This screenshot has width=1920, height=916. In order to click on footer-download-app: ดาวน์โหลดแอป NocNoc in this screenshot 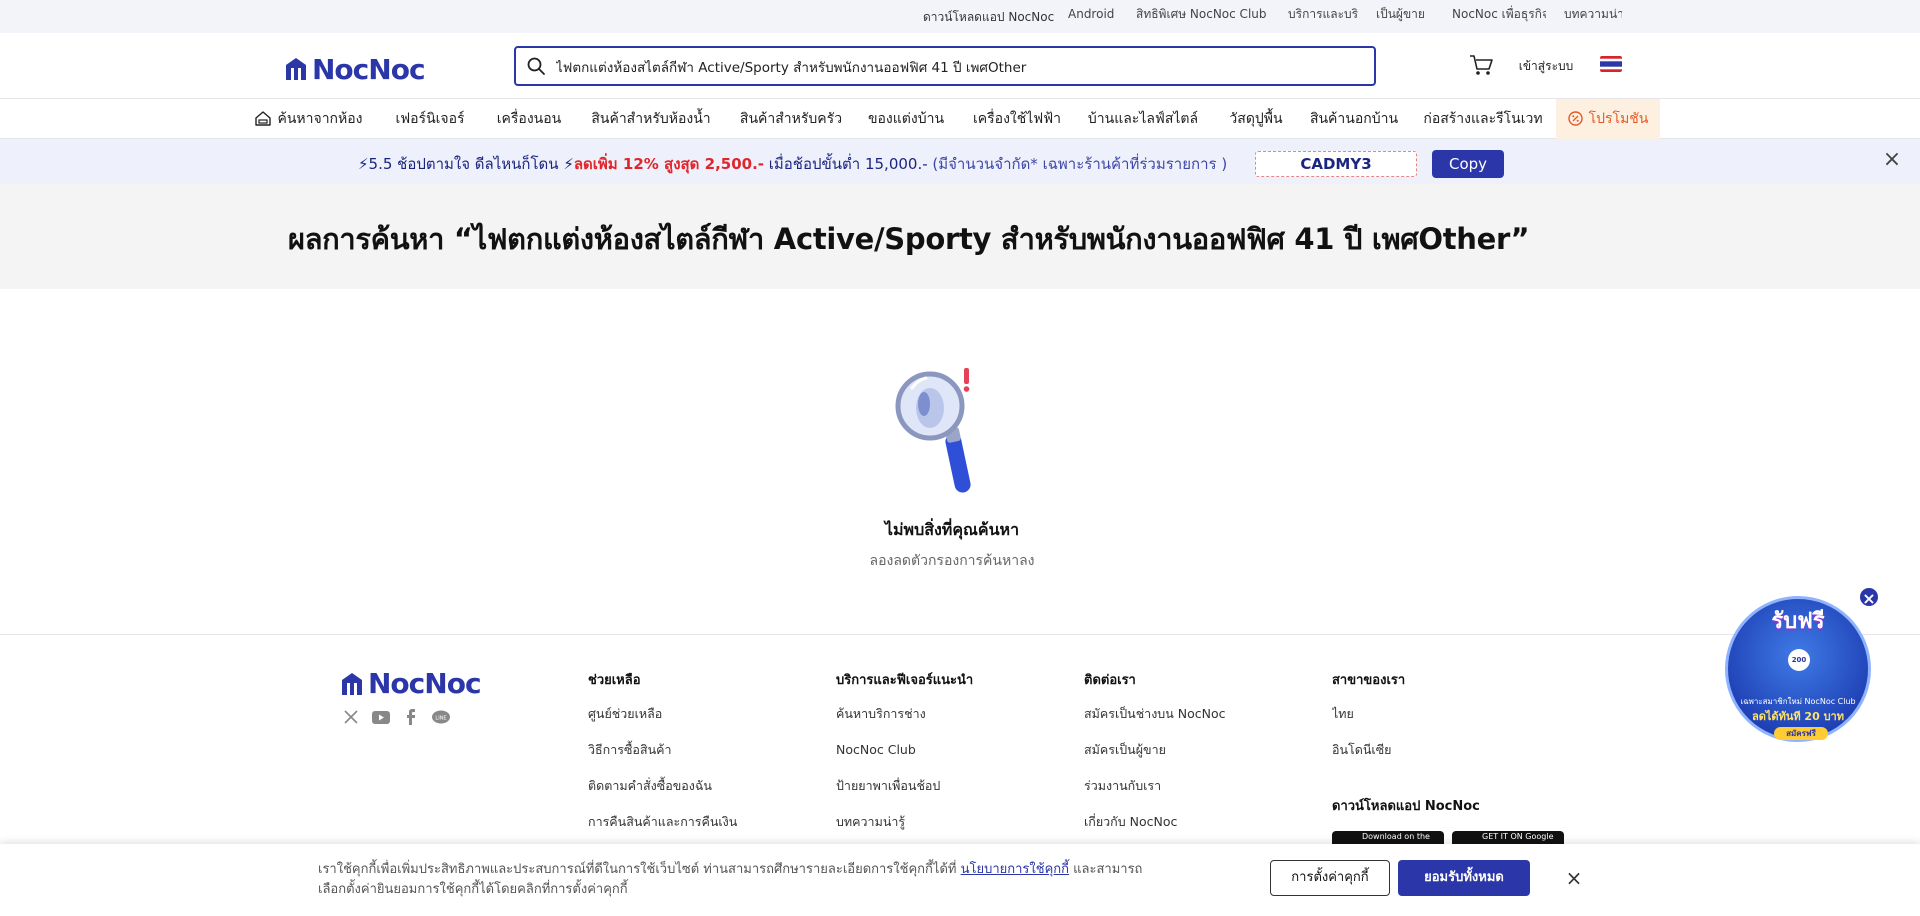, I will do `click(1406, 806)`.